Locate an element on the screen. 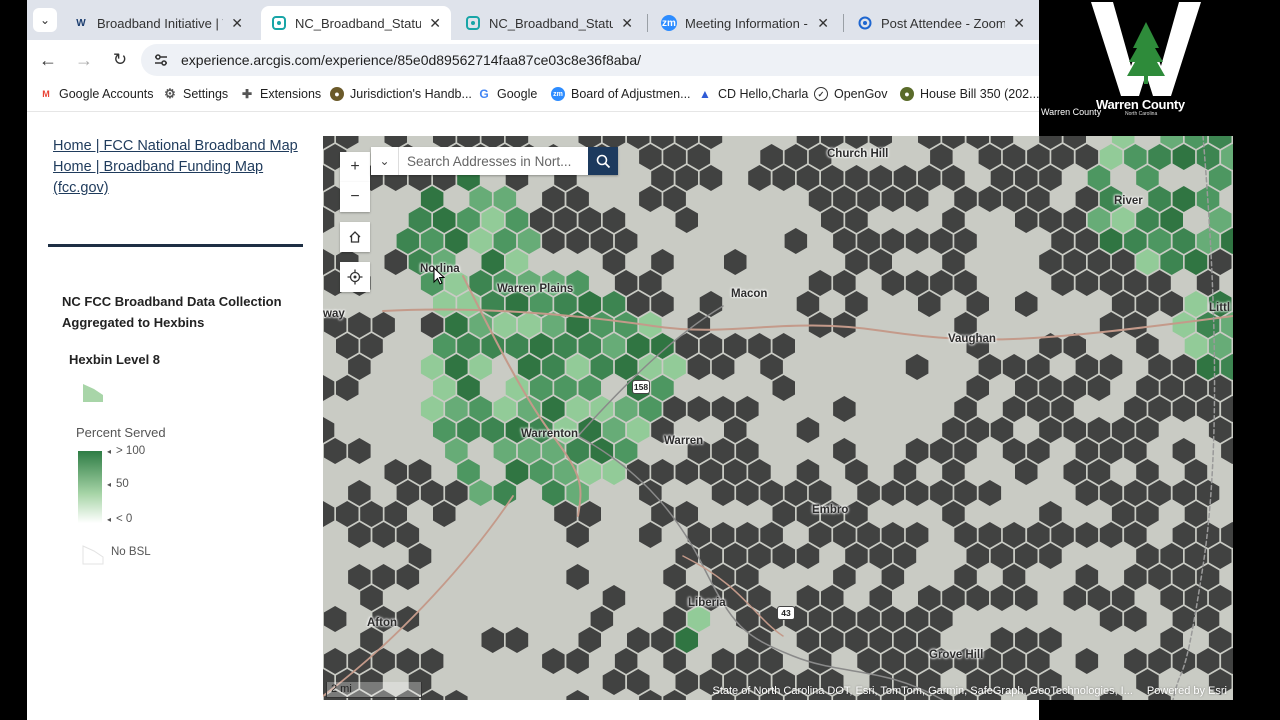 The width and height of the screenshot is (1280, 720). search-button is located at coordinates (603, 161).